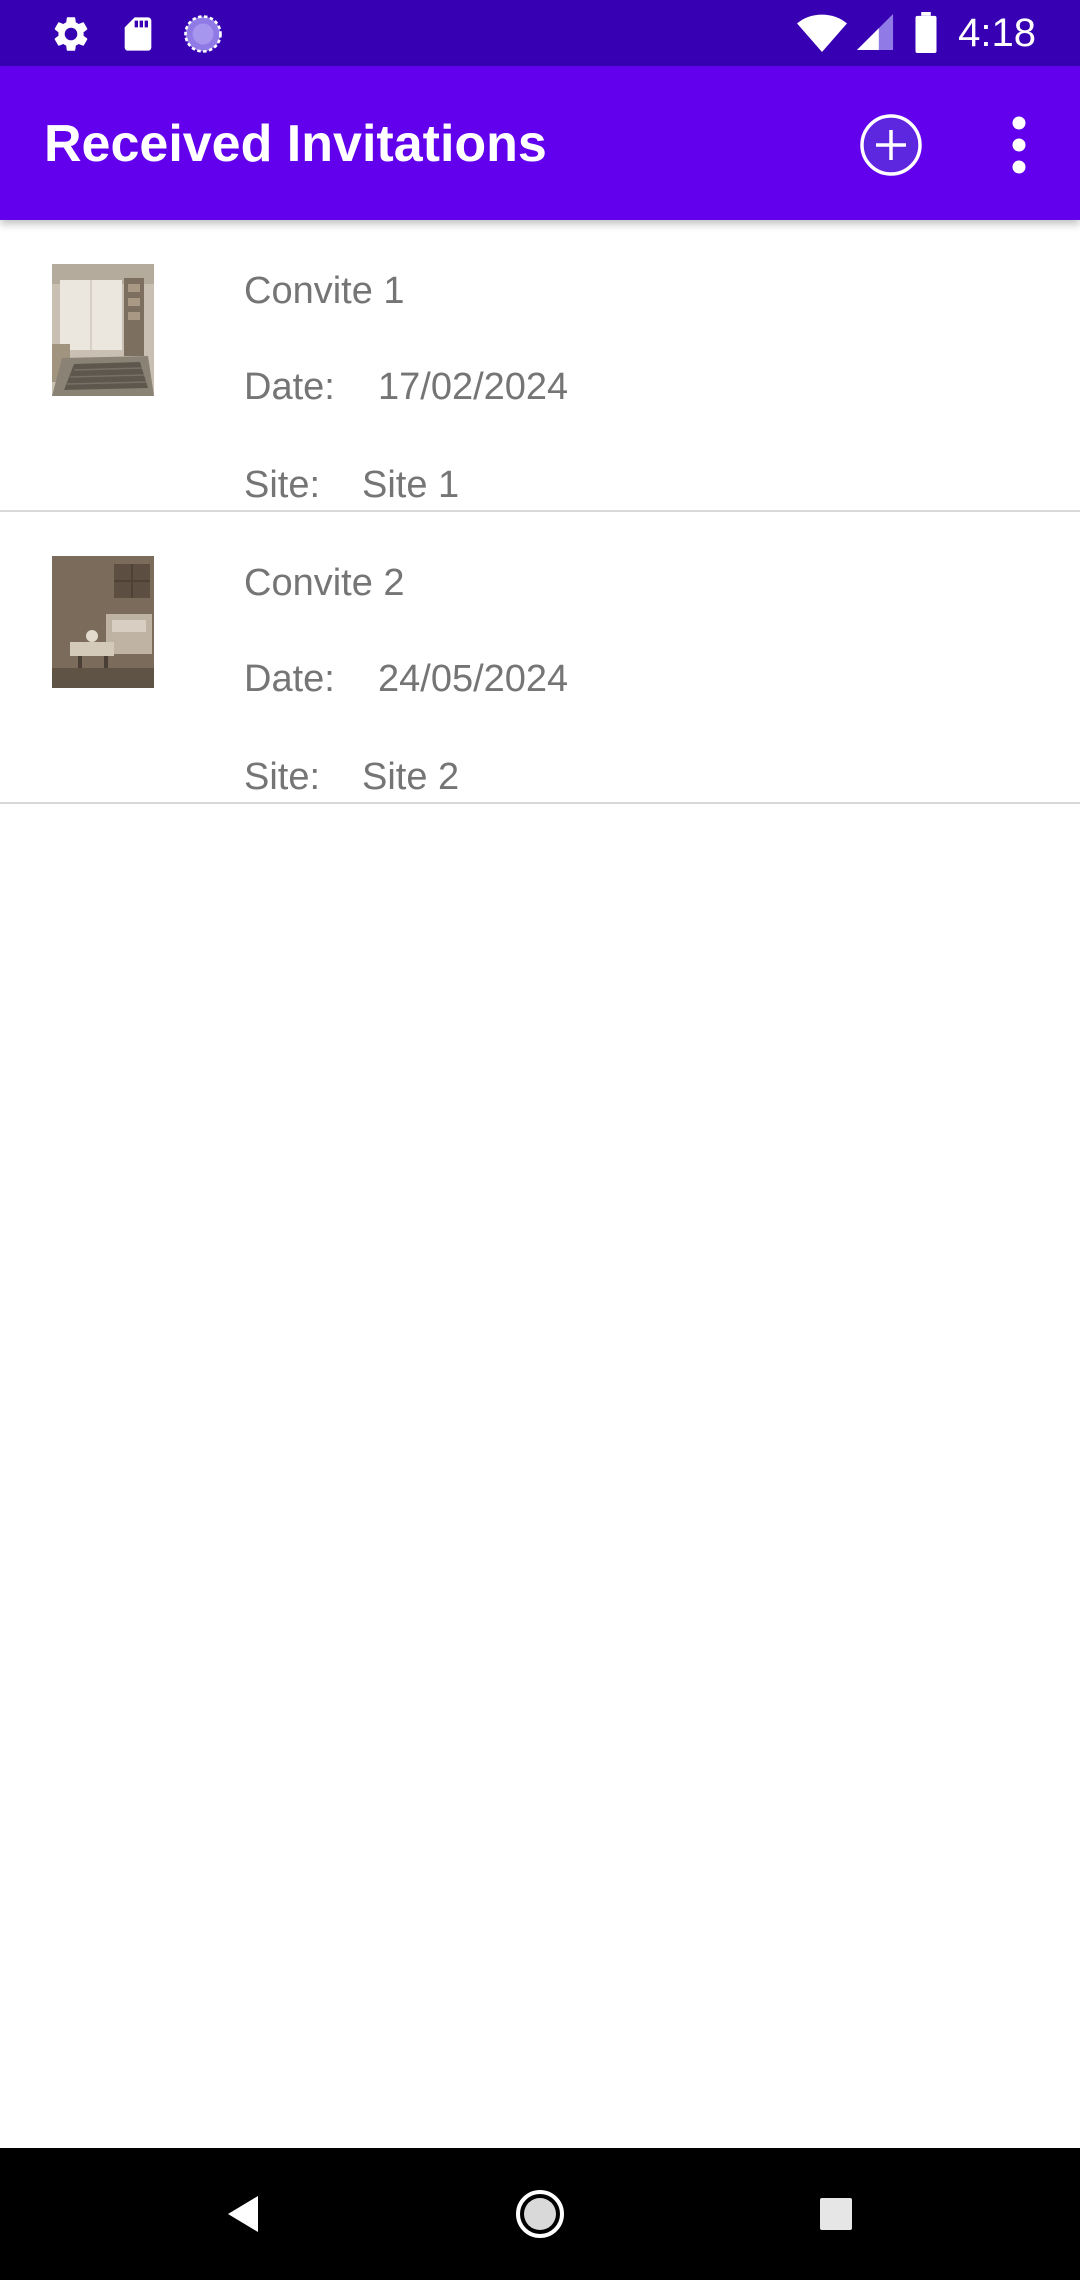 The image size is (1080, 2280). Describe the element at coordinates (822, 35) in the screenshot. I see `wifi-icon` at that location.